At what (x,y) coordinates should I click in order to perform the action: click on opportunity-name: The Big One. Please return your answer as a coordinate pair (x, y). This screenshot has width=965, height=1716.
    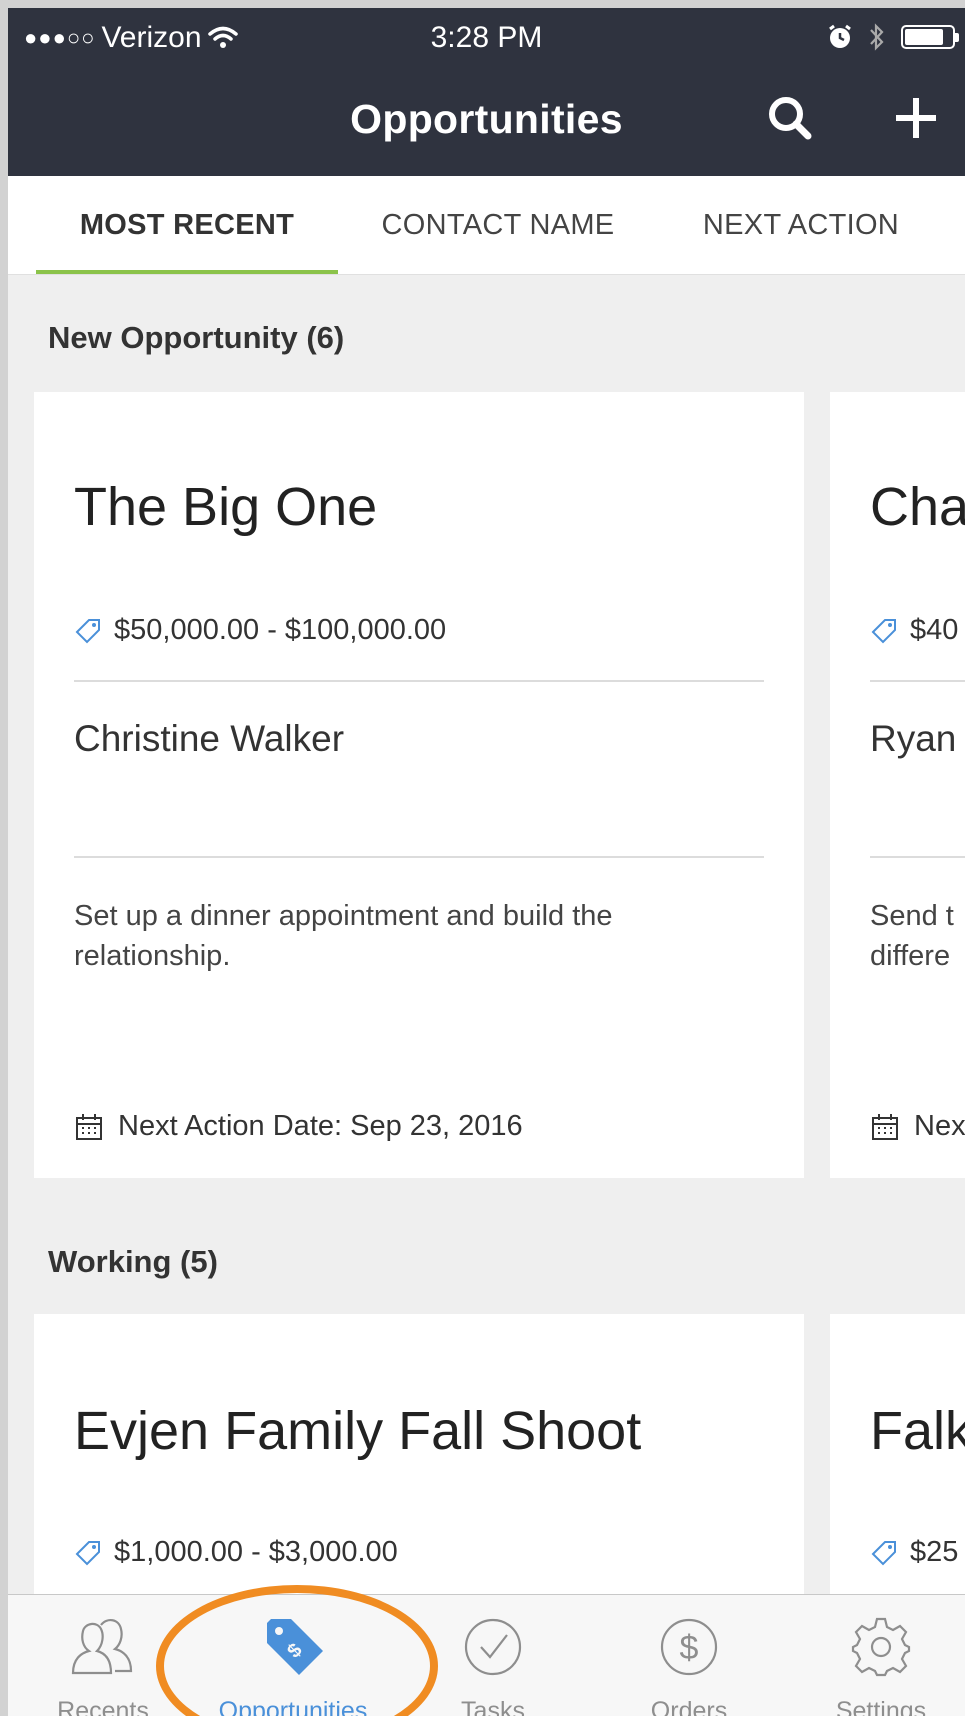
    Looking at the image, I should click on (226, 507).